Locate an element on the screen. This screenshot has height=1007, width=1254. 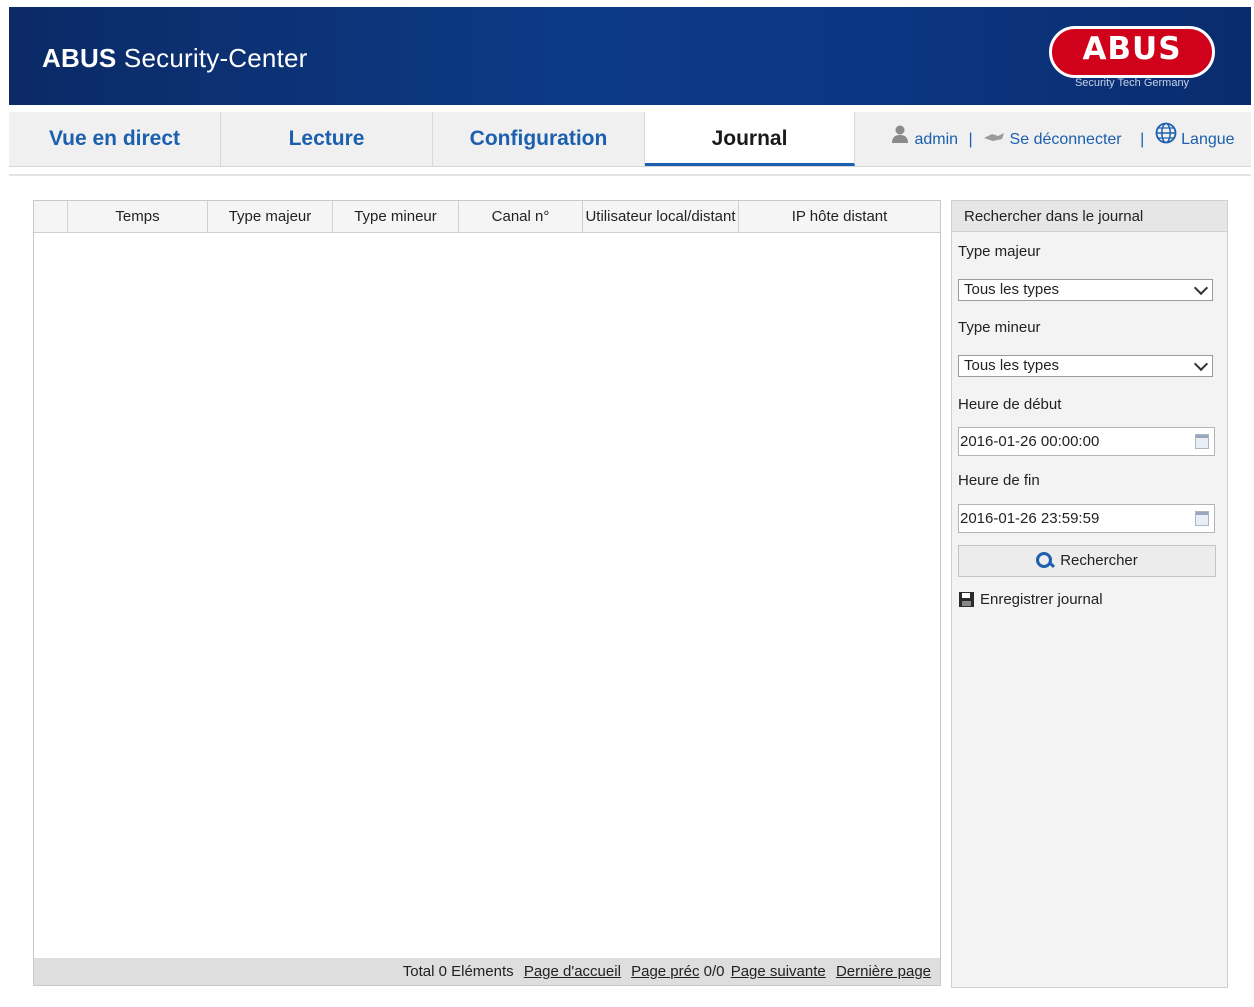
start-time-input: 2016-01-26 00:00:00 is located at coordinates (1086, 441).